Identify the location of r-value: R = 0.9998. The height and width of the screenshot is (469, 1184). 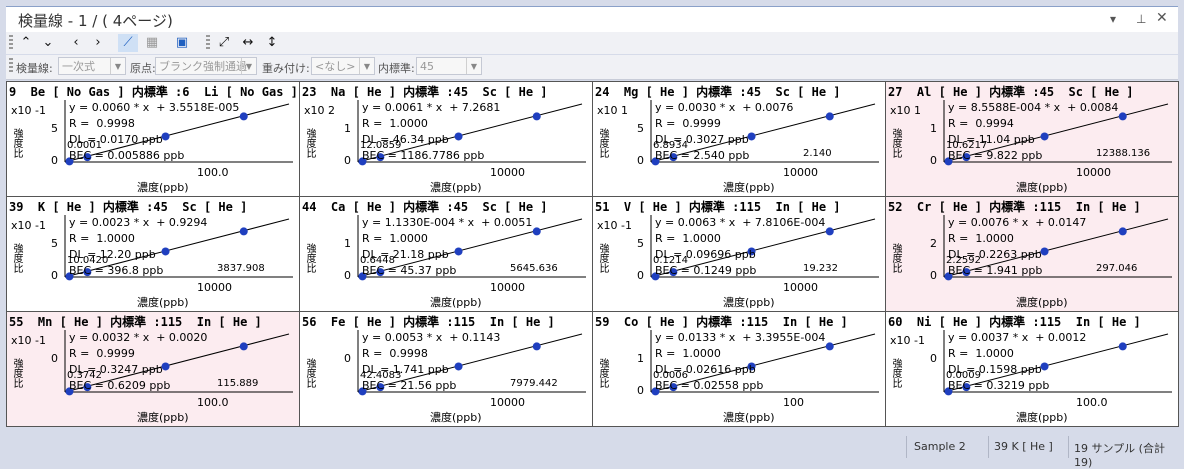
(102, 123).